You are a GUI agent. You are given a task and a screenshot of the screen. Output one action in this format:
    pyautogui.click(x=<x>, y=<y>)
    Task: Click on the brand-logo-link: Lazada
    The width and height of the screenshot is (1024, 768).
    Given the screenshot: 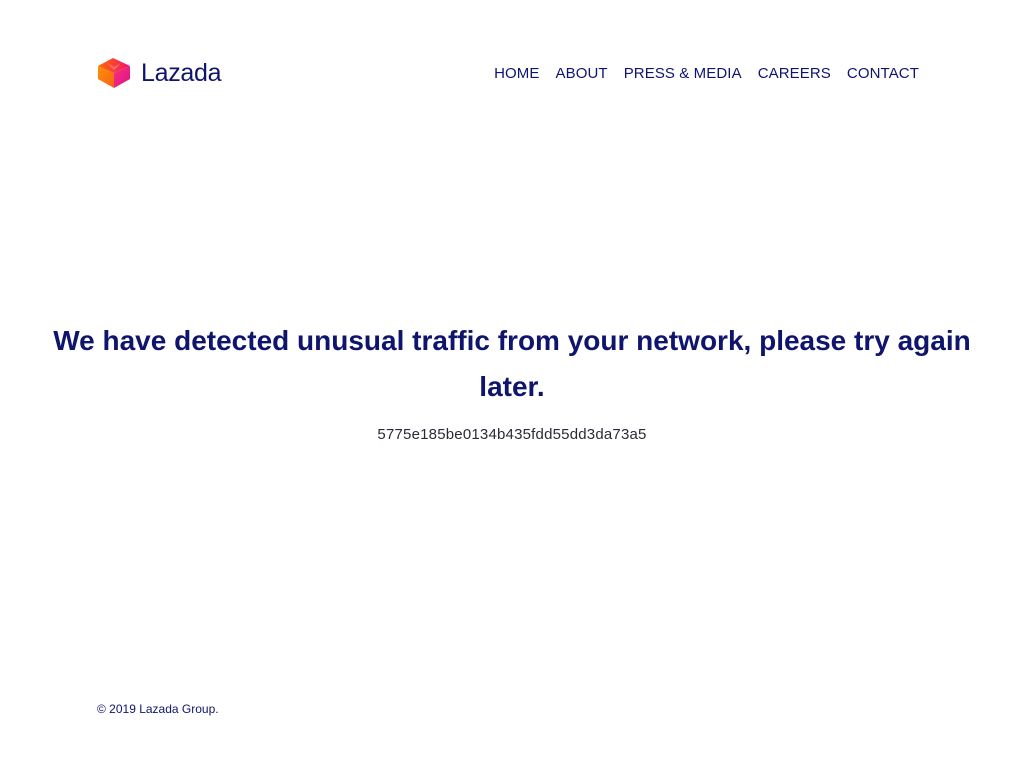 What is the action you would take?
    pyautogui.click(x=159, y=73)
    